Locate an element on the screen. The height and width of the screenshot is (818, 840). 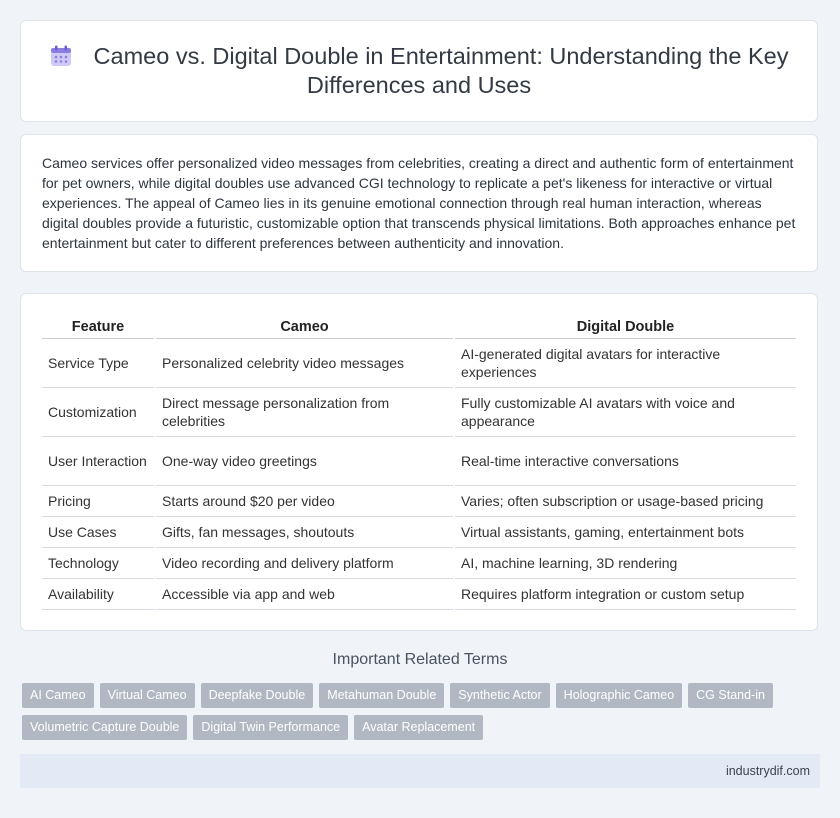
row-feature: Use Cases is located at coordinates (98, 532).